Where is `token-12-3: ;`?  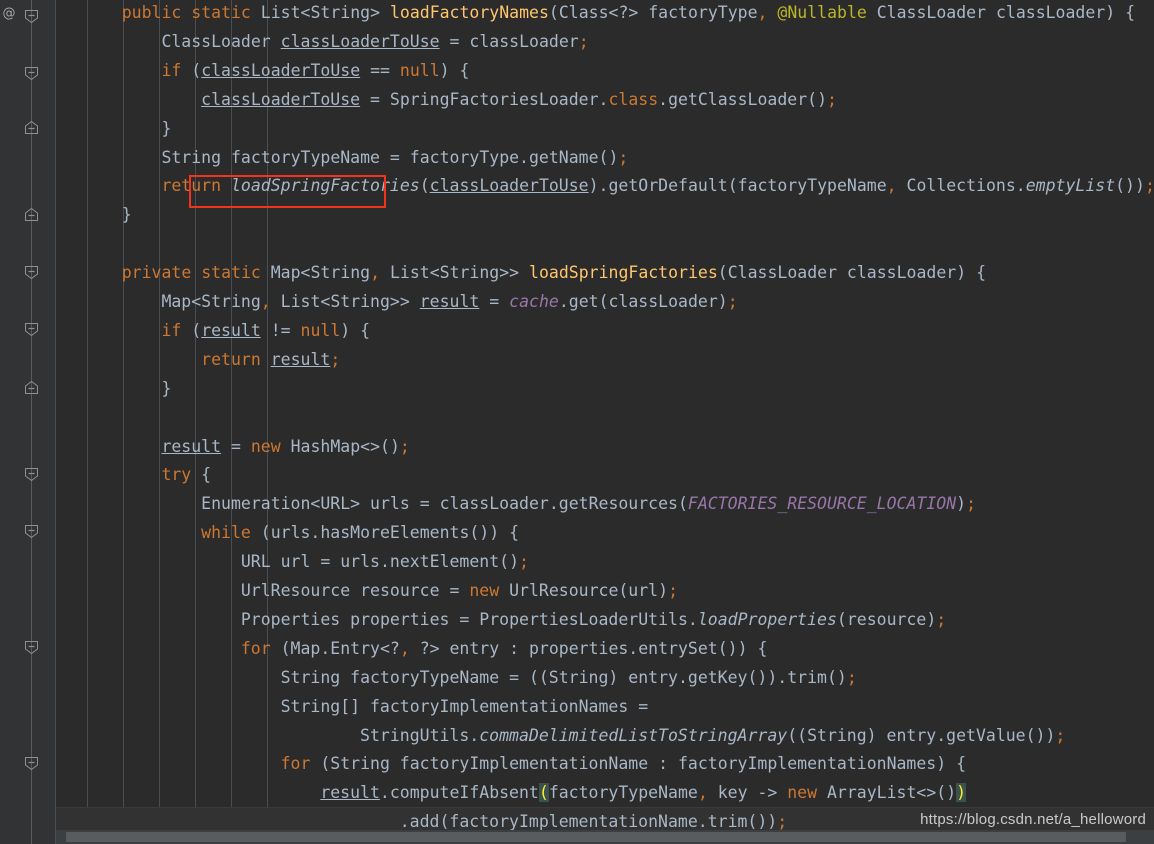 token-12-3: ; is located at coordinates (335, 359).